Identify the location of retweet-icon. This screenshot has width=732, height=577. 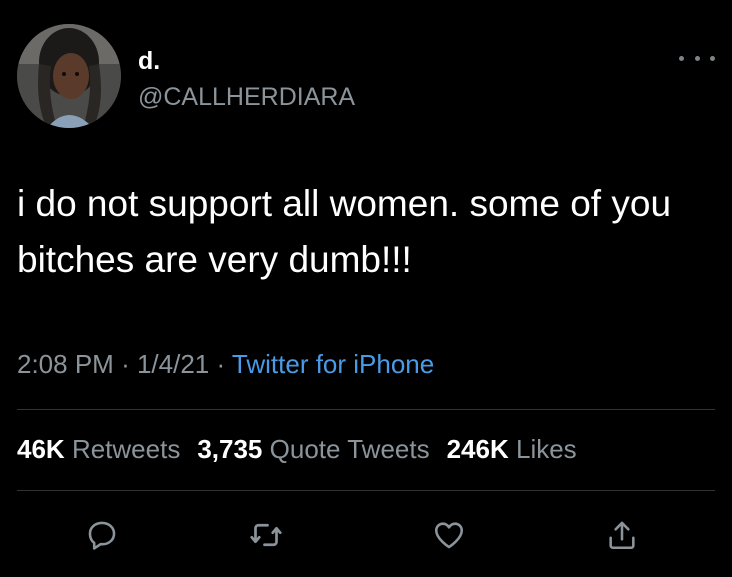
(266, 535).